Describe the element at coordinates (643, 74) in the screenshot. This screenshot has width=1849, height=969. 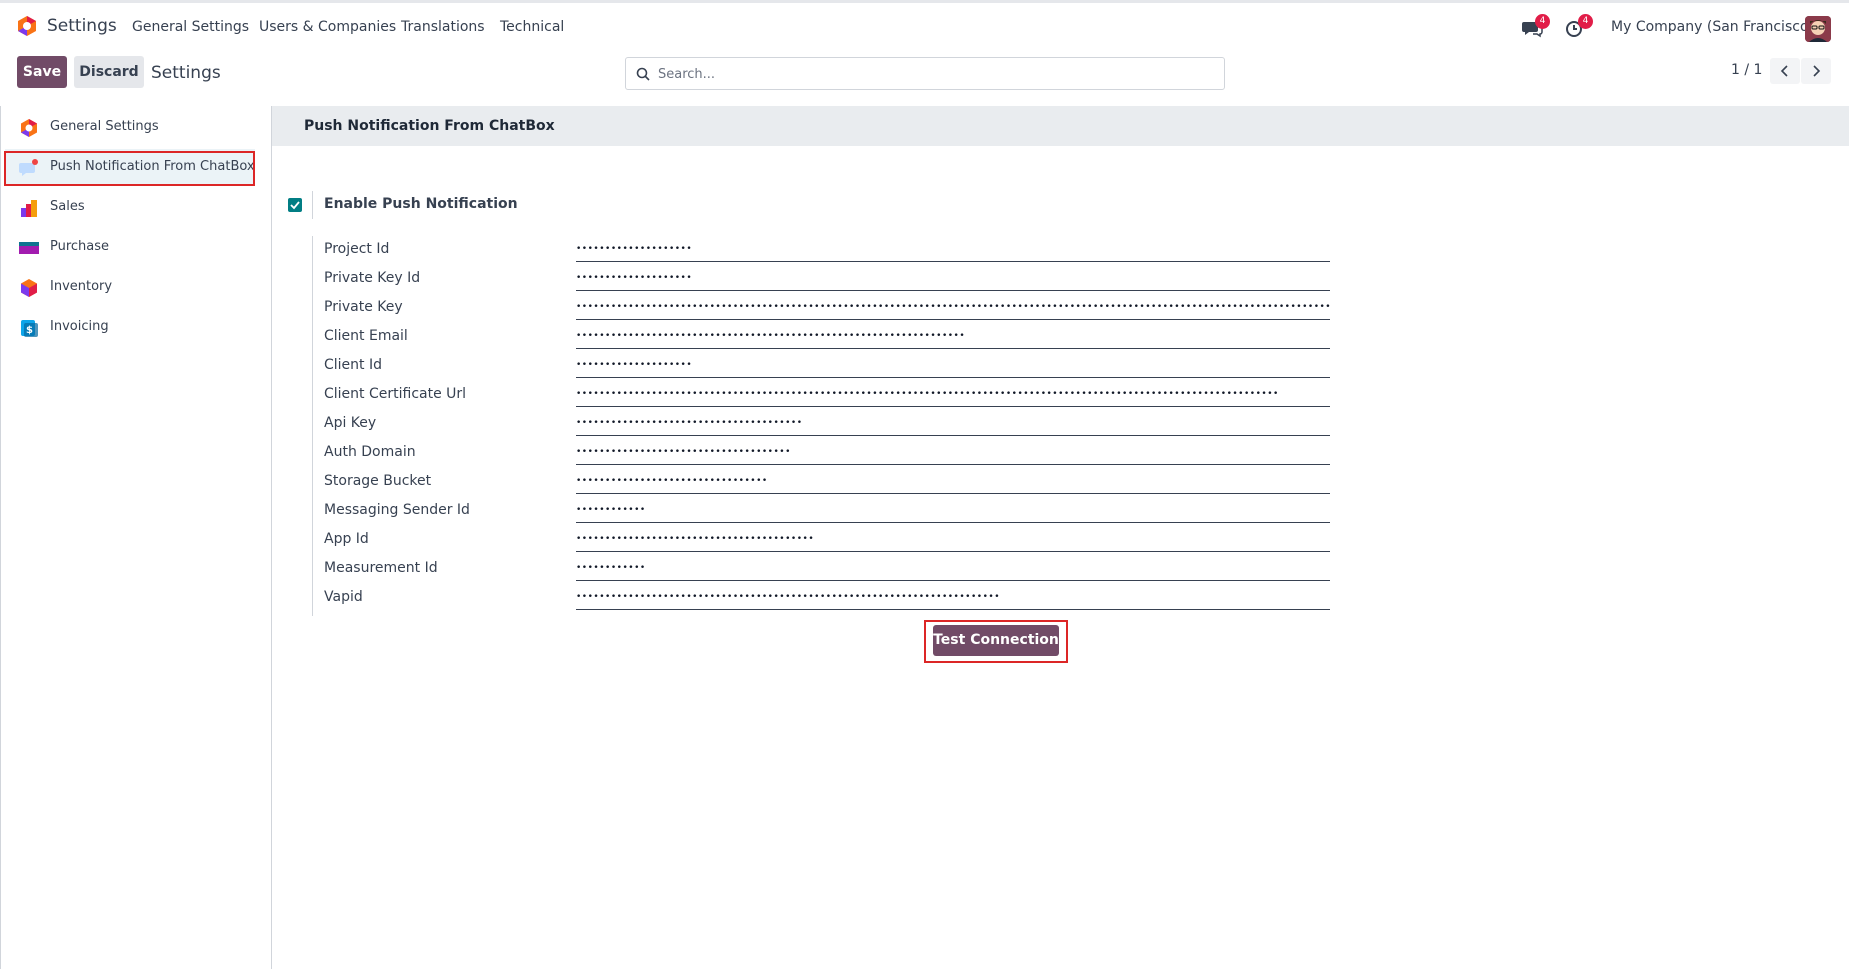
I see `search-icon` at that location.